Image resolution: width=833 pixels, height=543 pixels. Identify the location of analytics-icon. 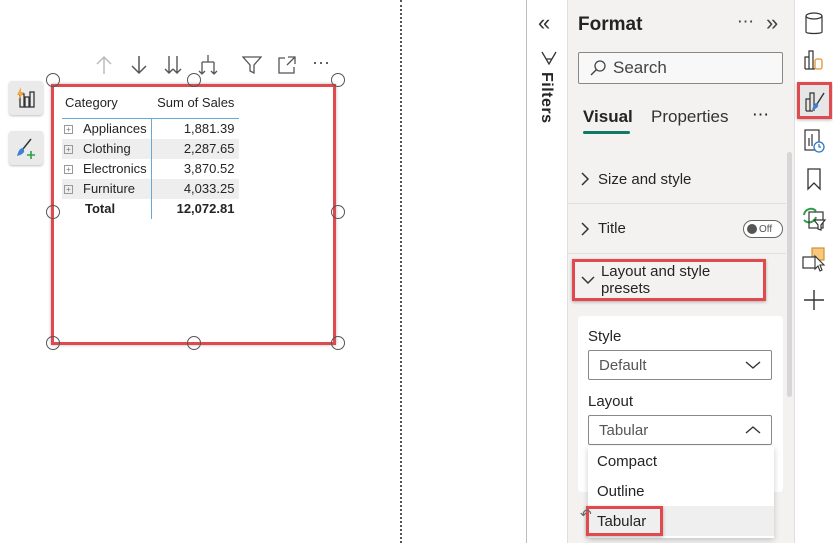
(814, 141).